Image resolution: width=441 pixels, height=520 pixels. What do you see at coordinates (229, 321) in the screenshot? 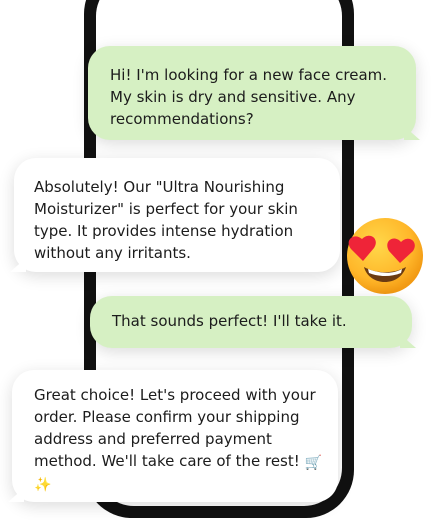
I see `message-text: That sounds perfect! I'll take it.` at bounding box center [229, 321].